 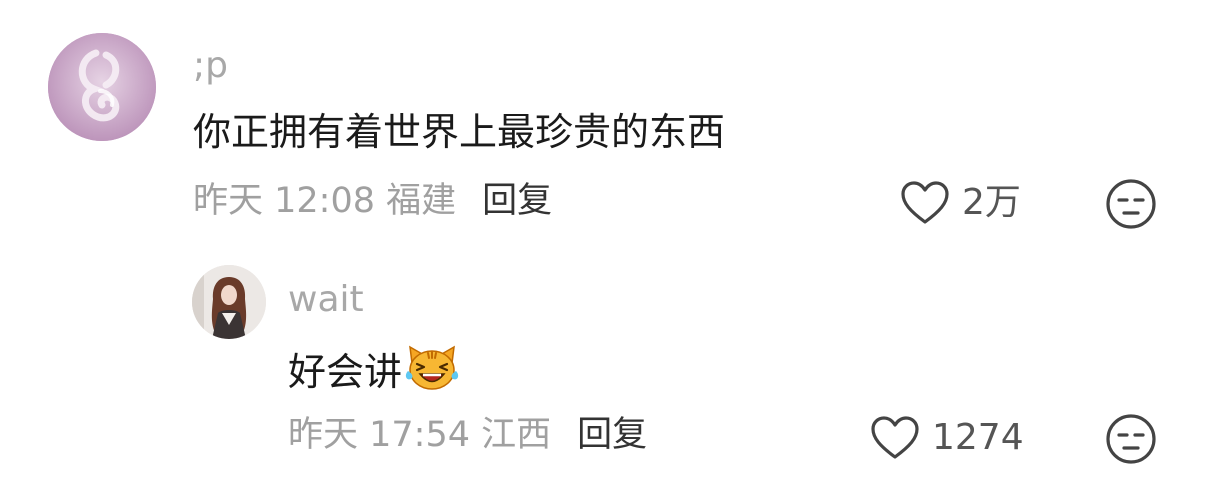 I want to click on comment-time-location: 昨天 17:54 江西, so click(x=420, y=435).